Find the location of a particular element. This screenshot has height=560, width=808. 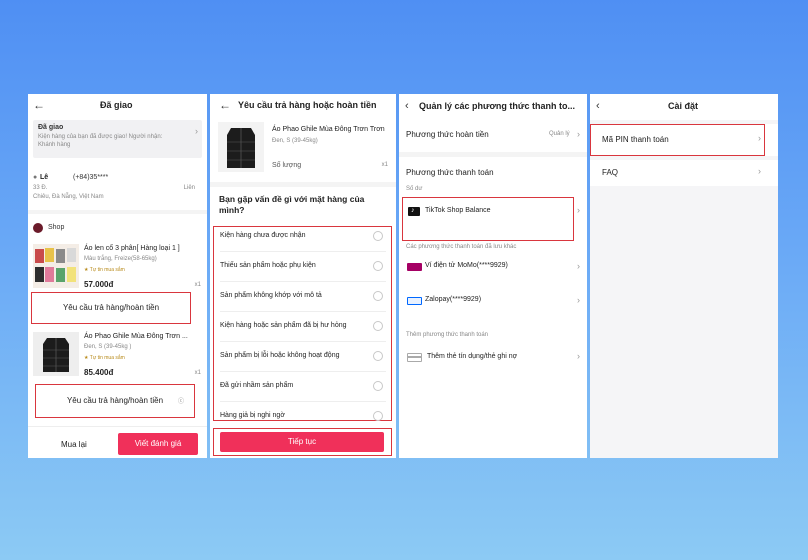

momo-item: Ví điện tử MoMo(****9929) is located at coordinates (466, 265).